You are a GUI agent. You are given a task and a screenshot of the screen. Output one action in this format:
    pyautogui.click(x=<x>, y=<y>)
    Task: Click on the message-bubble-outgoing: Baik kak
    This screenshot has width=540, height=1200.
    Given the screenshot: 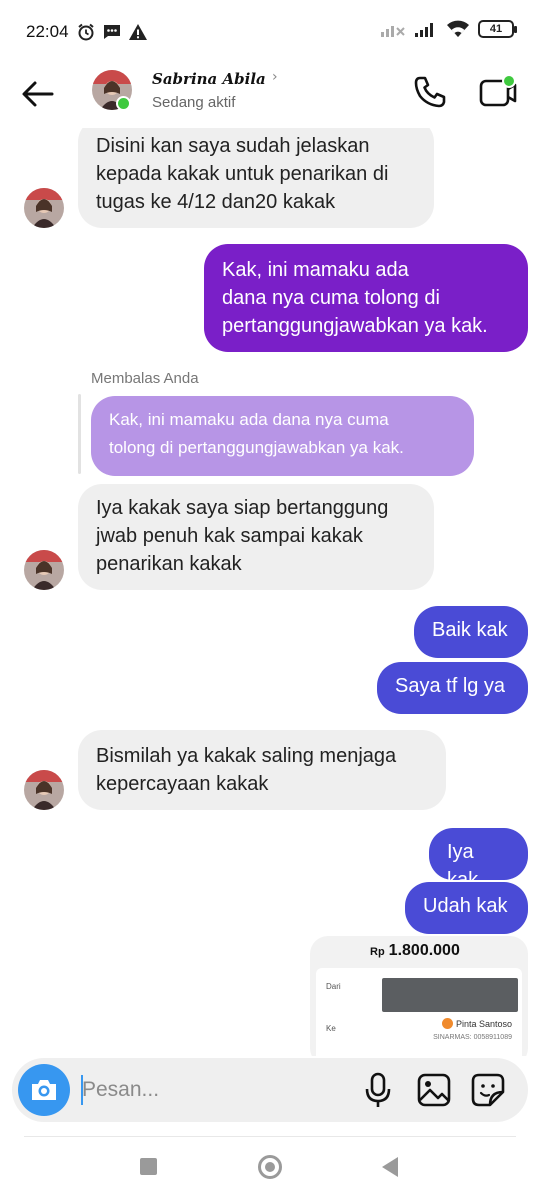 What is the action you would take?
    pyautogui.click(x=471, y=632)
    